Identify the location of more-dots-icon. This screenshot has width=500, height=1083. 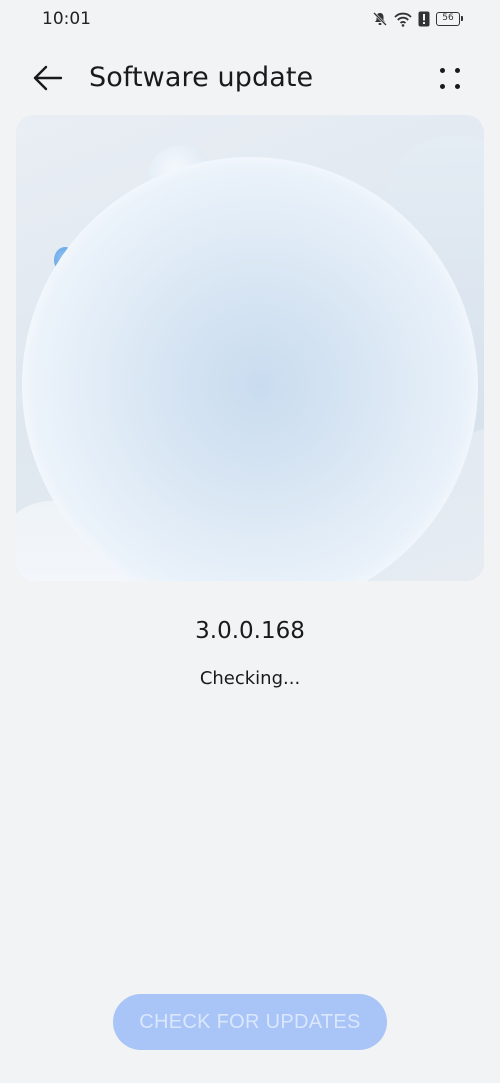
(442, 70).